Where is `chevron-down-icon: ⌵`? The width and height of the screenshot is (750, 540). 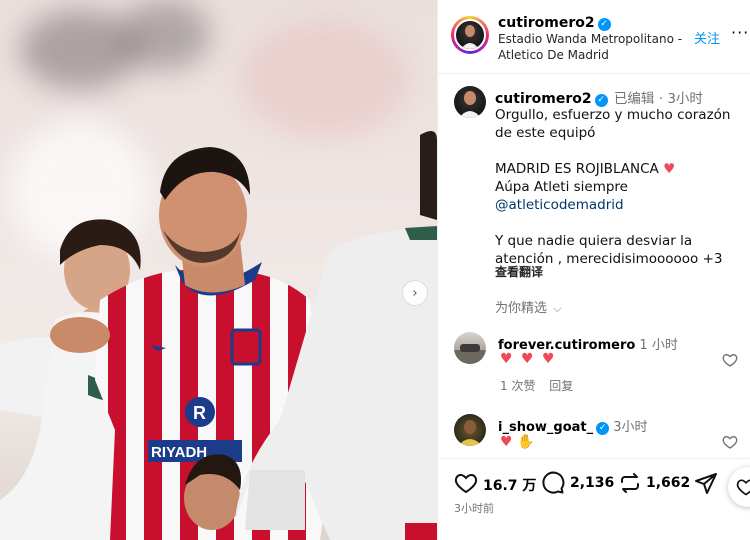 chevron-down-icon: ⌵ is located at coordinates (557, 308).